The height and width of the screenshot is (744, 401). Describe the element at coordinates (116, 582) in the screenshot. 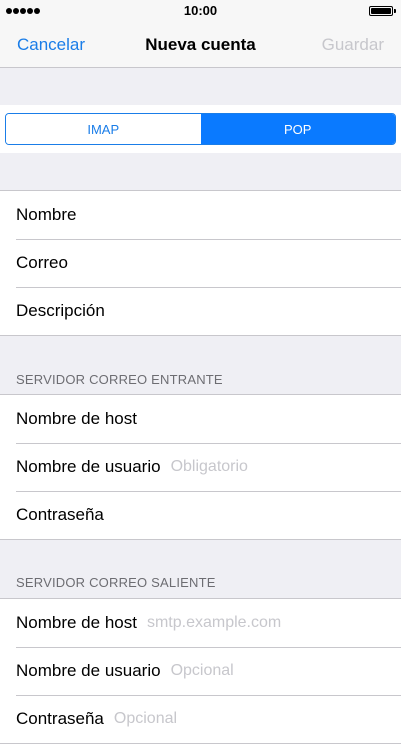

I see `outgoing-server-header: SERVIDOR CORREO SALIENTE` at that location.